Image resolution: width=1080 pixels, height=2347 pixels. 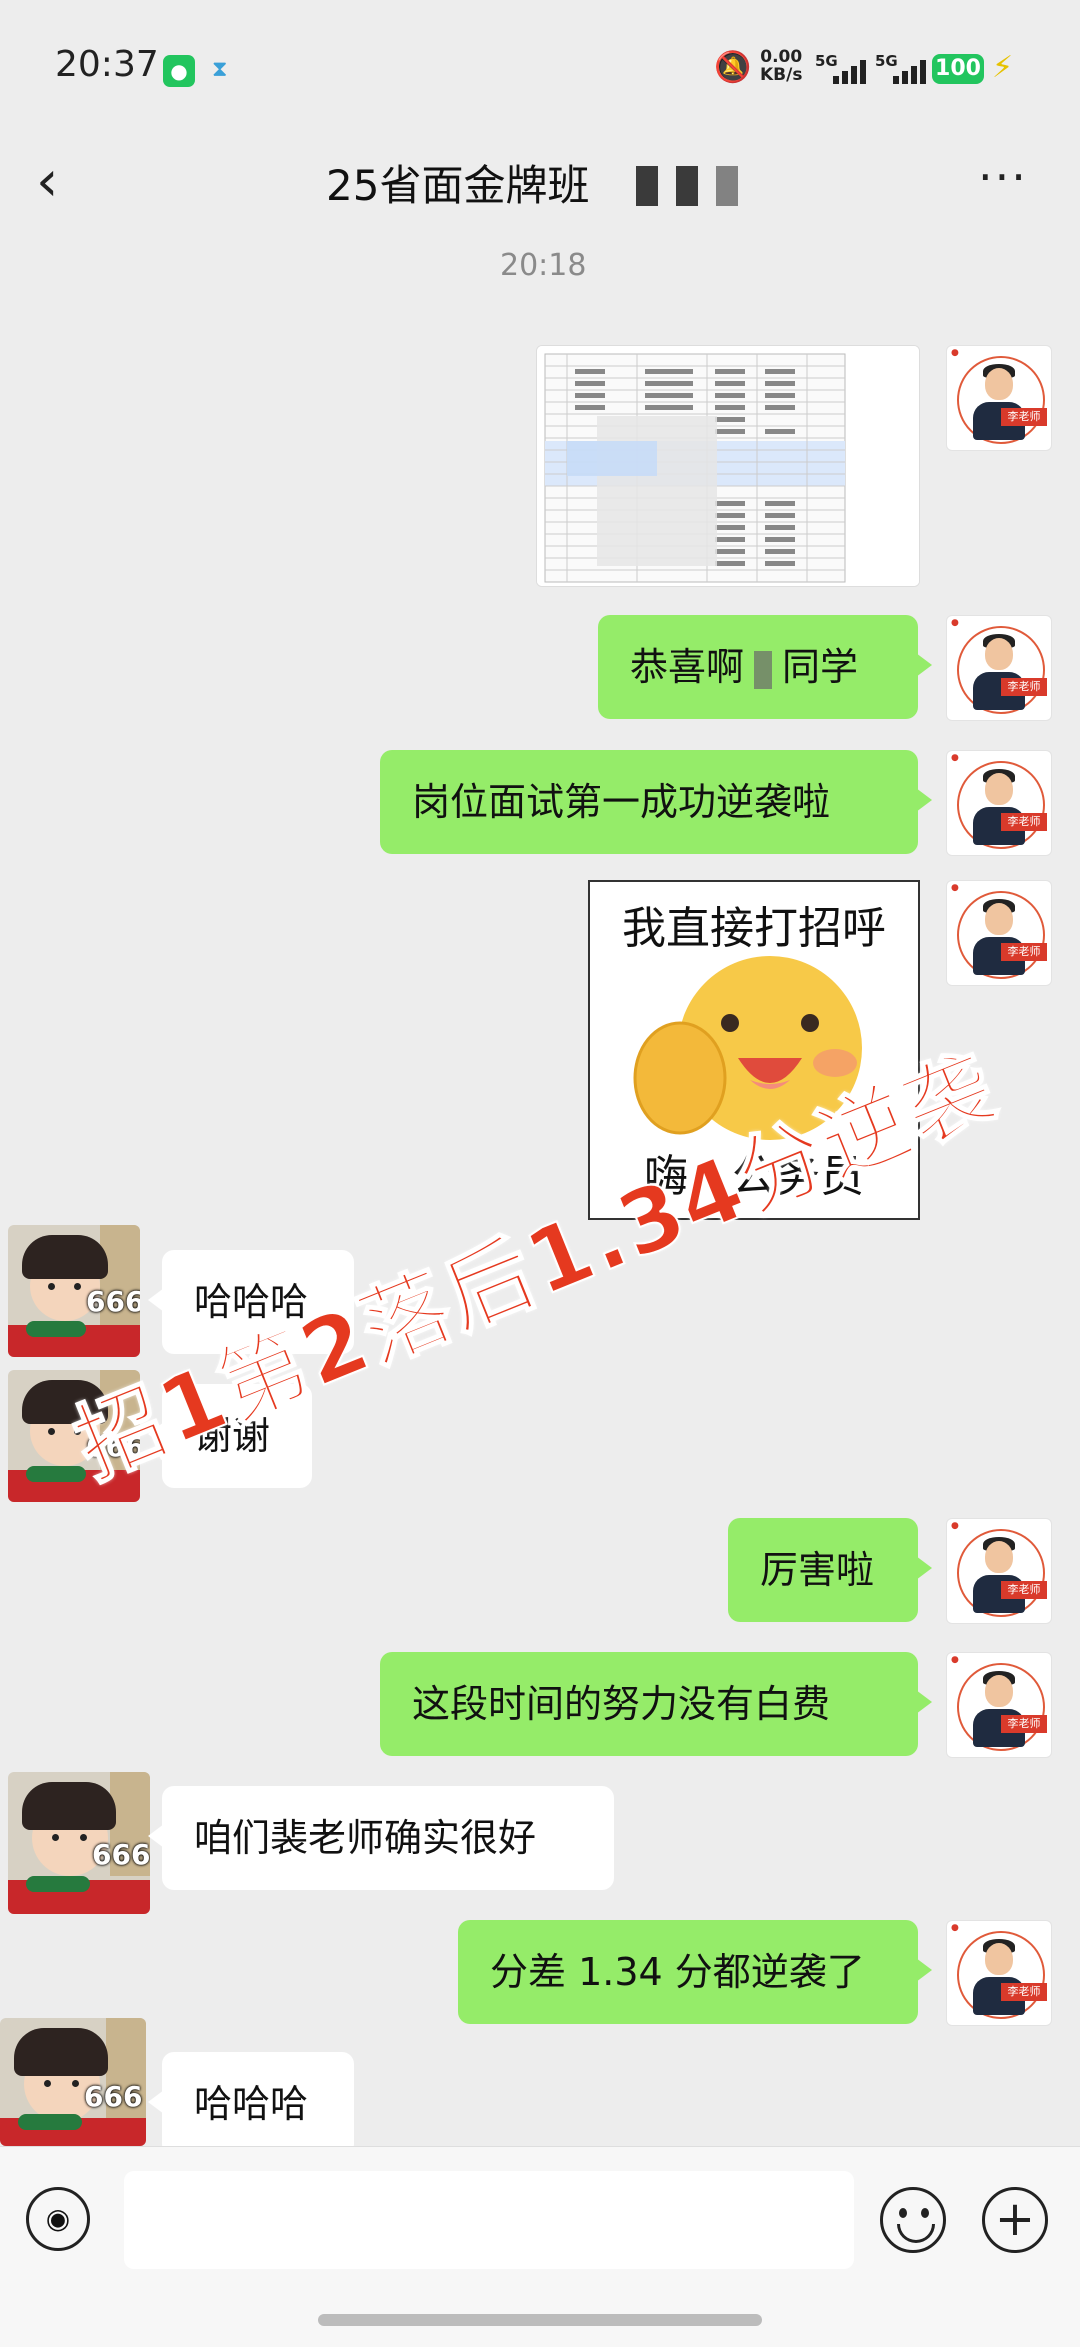 What do you see at coordinates (1015, 2220) in the screenshot?
I see `plus-icon: +` at bounding box center [1015, 2220].